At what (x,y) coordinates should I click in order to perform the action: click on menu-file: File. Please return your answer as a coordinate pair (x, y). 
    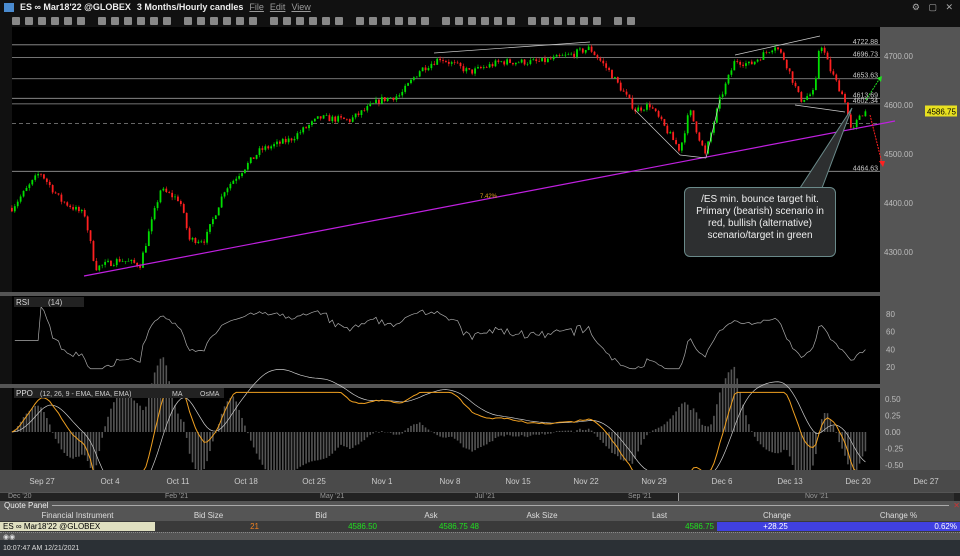
    Looking at the image, I should click on (256, 7).